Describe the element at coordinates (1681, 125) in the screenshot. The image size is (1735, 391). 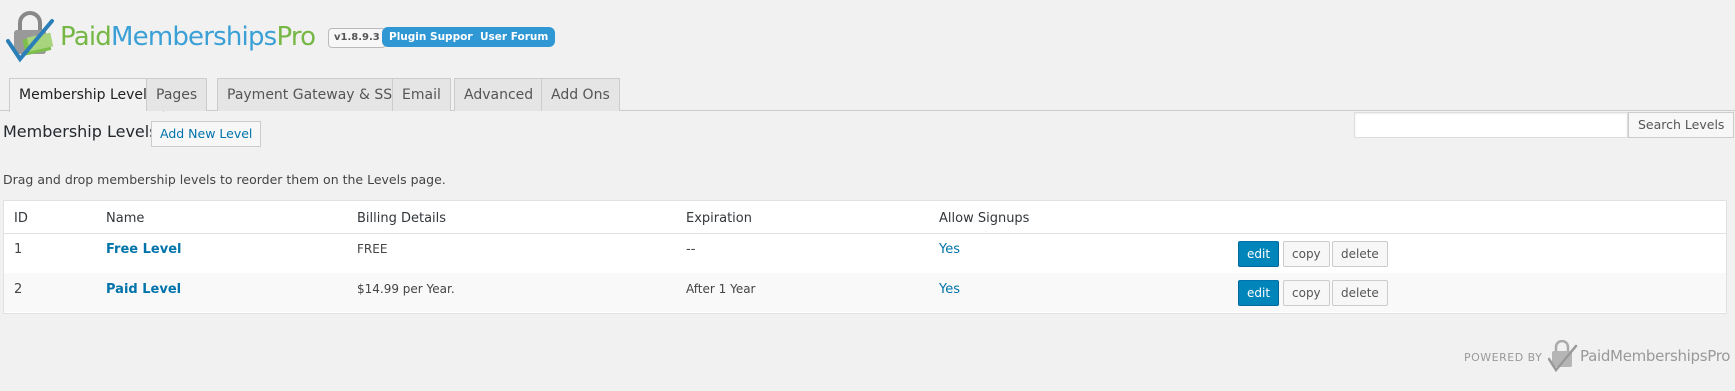
I see `search-levels-button: Search Levels` at that location.